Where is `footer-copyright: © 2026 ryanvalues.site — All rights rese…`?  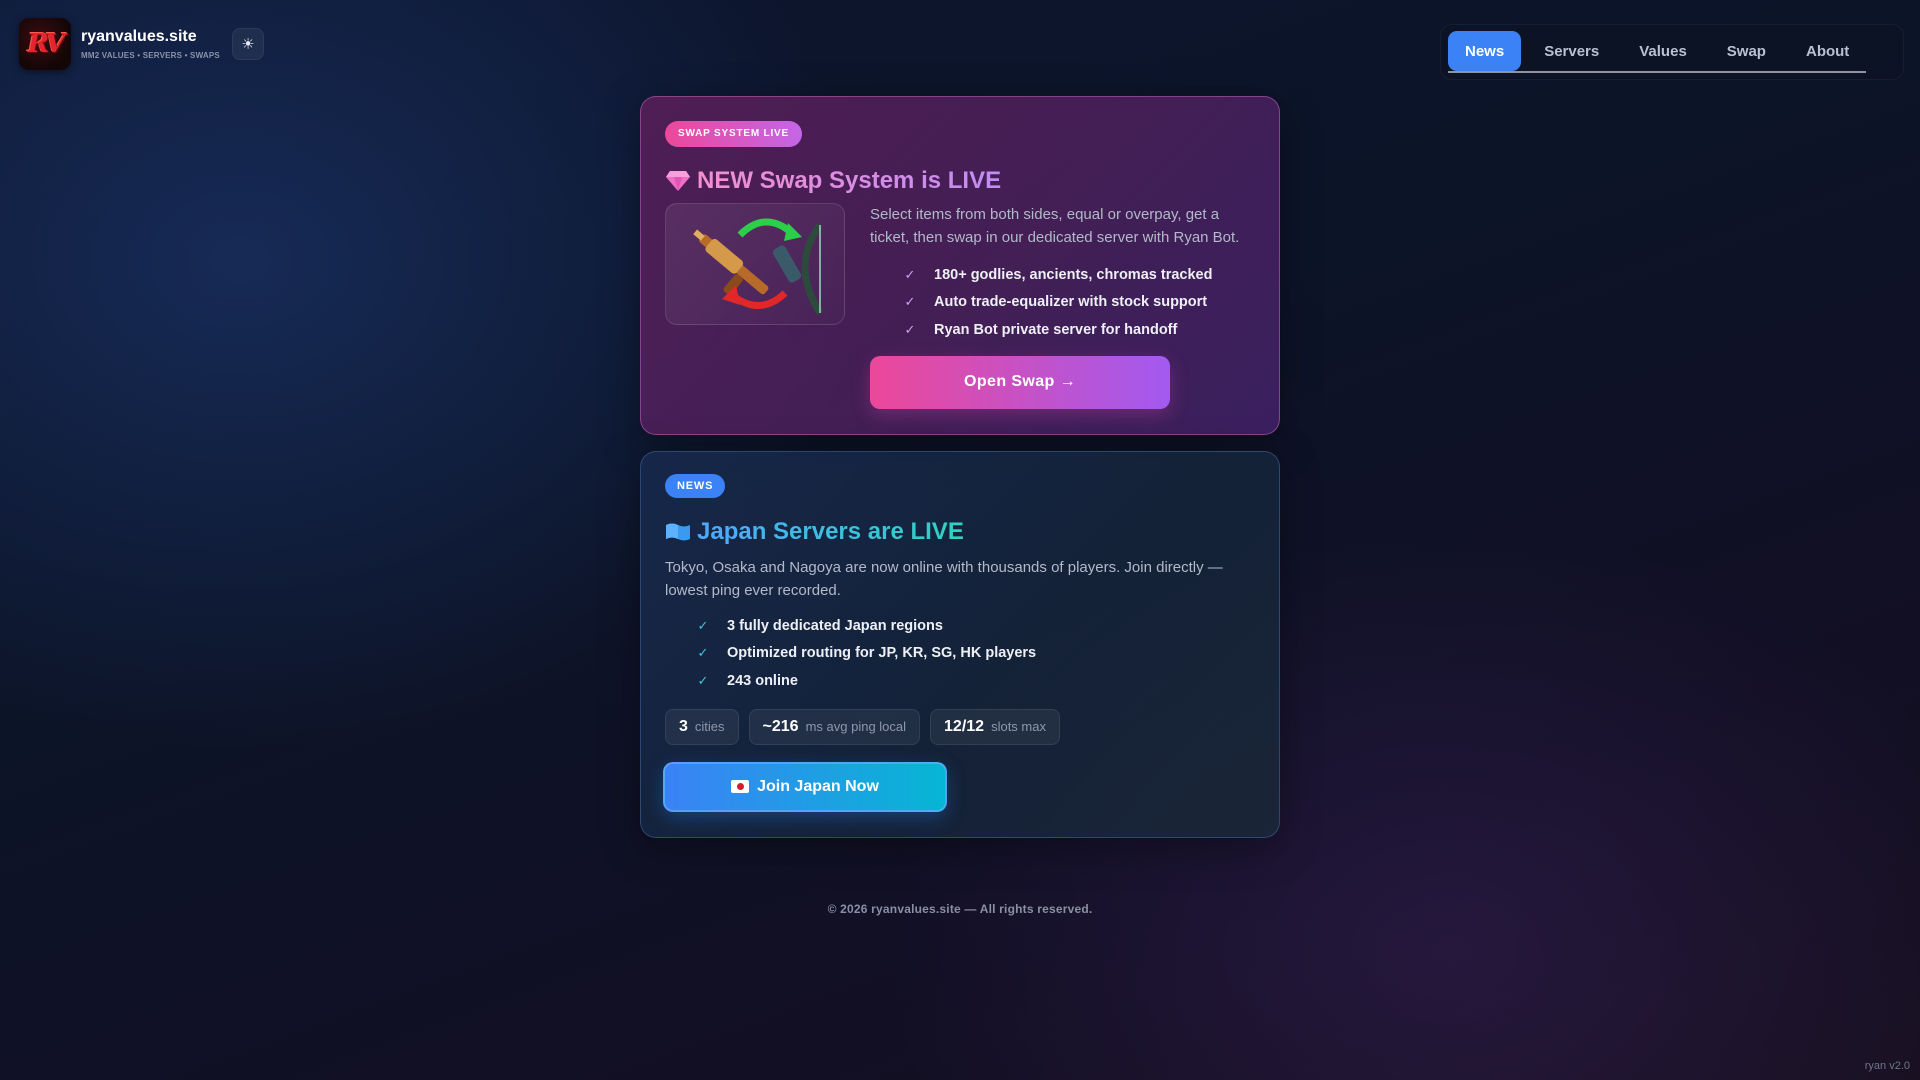 footer-copyright: © 2026 ryanvalues.site — All rights rese… is located at coordinates (960, 909).